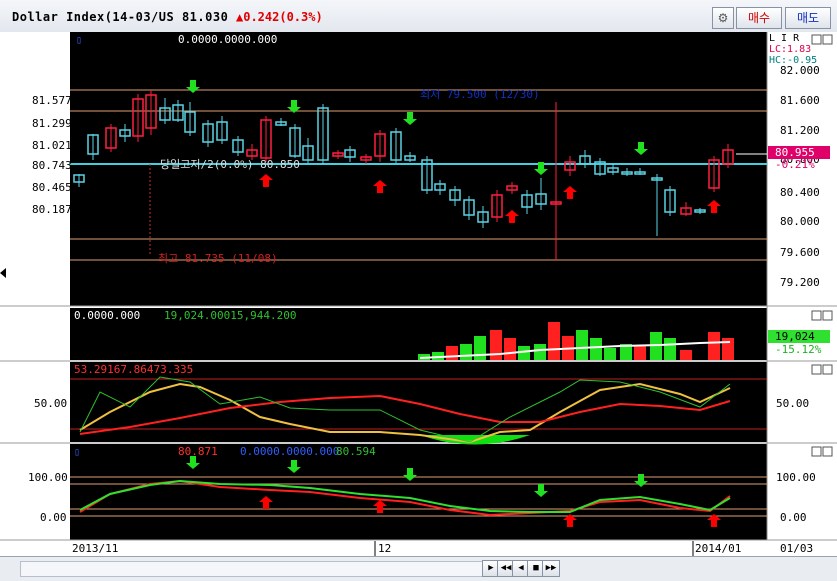 The width and height of the screenshot is (837, 581). What do you see at coordinates (384, 548) in the screenshot?
I see `x-label-dec: 12` at bounding box center [384, 548].